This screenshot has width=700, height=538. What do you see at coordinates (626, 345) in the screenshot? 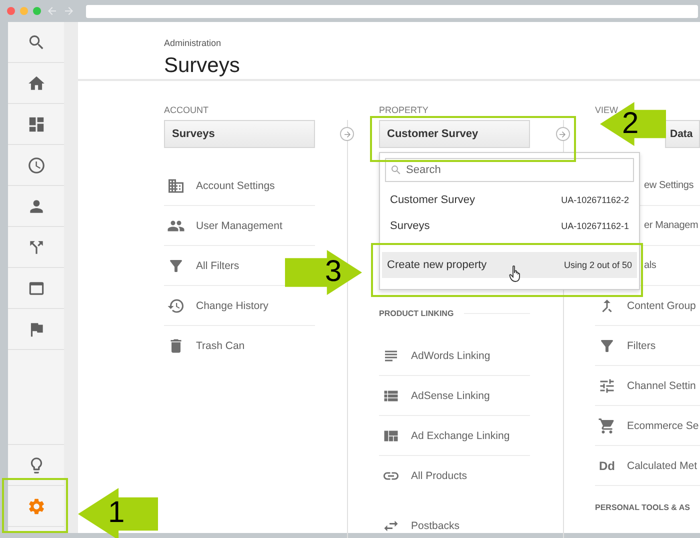
I see `menu-item: Filters` at bounding box center [626, 345].